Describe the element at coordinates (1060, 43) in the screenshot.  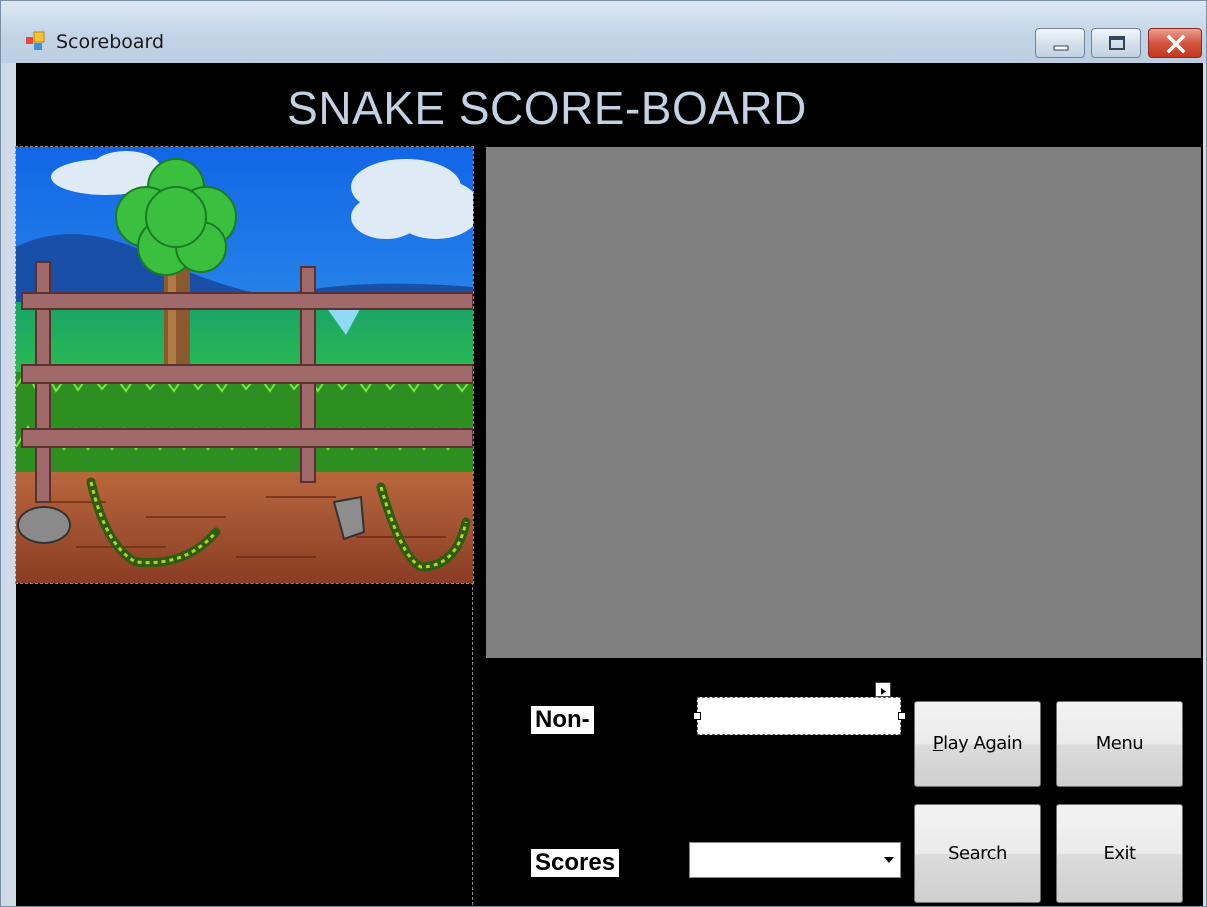
I see `minimize-button` at that location.